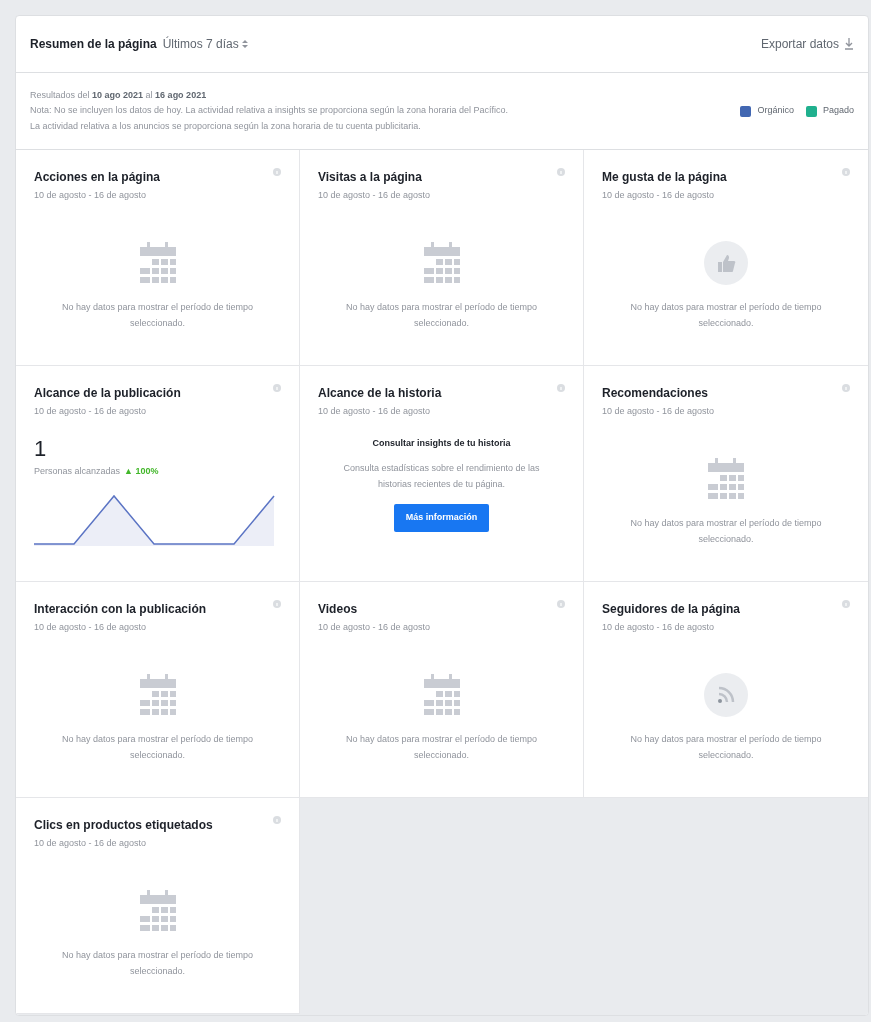 This screenshot has width=871, height=1022. I want to click on caret-icon, so click(244, 44).